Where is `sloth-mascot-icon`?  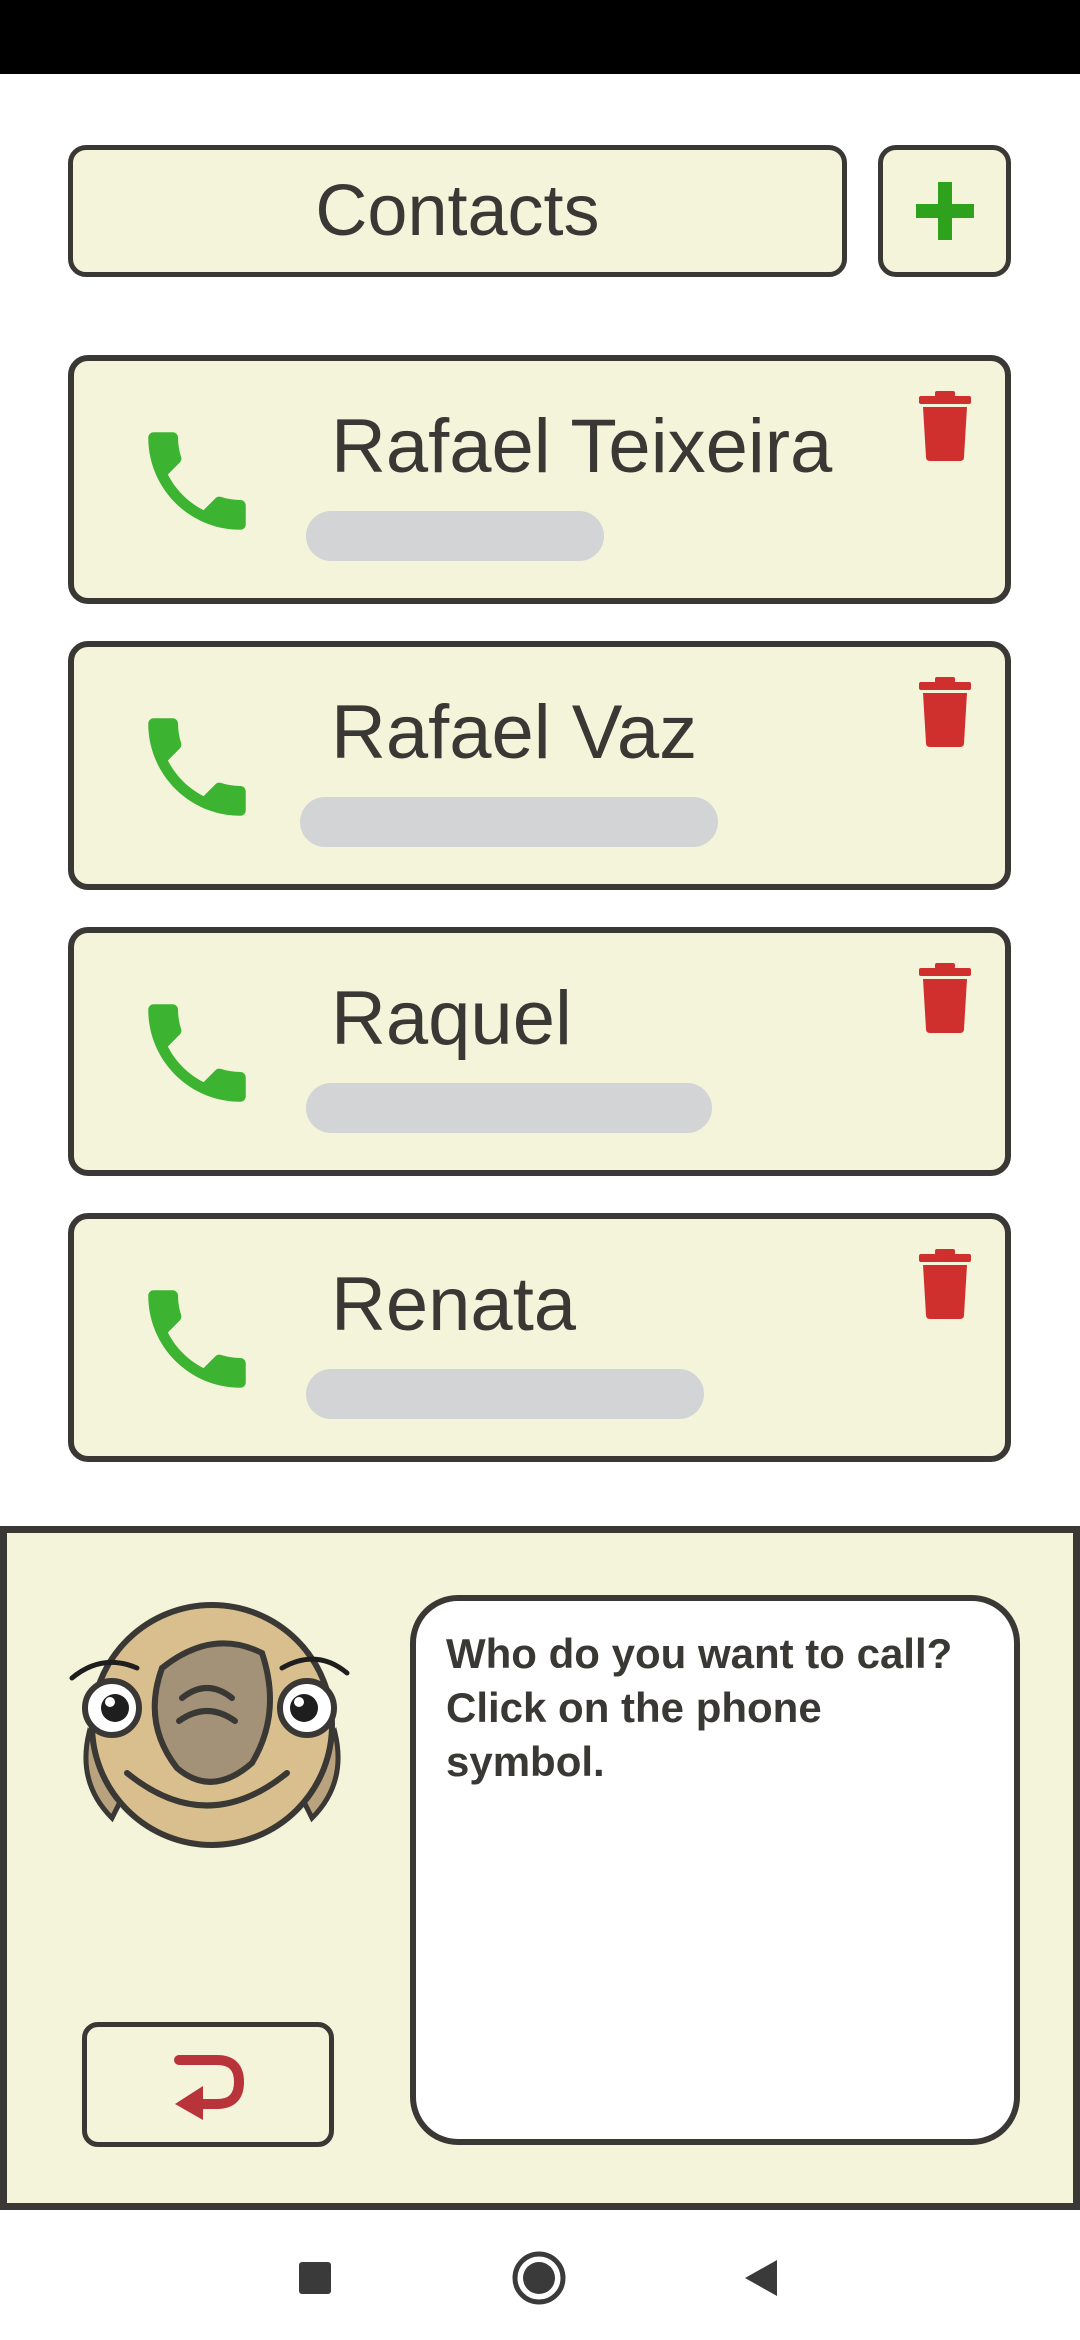 sloth-mascot-icon is located at coordinates (212, 1723).